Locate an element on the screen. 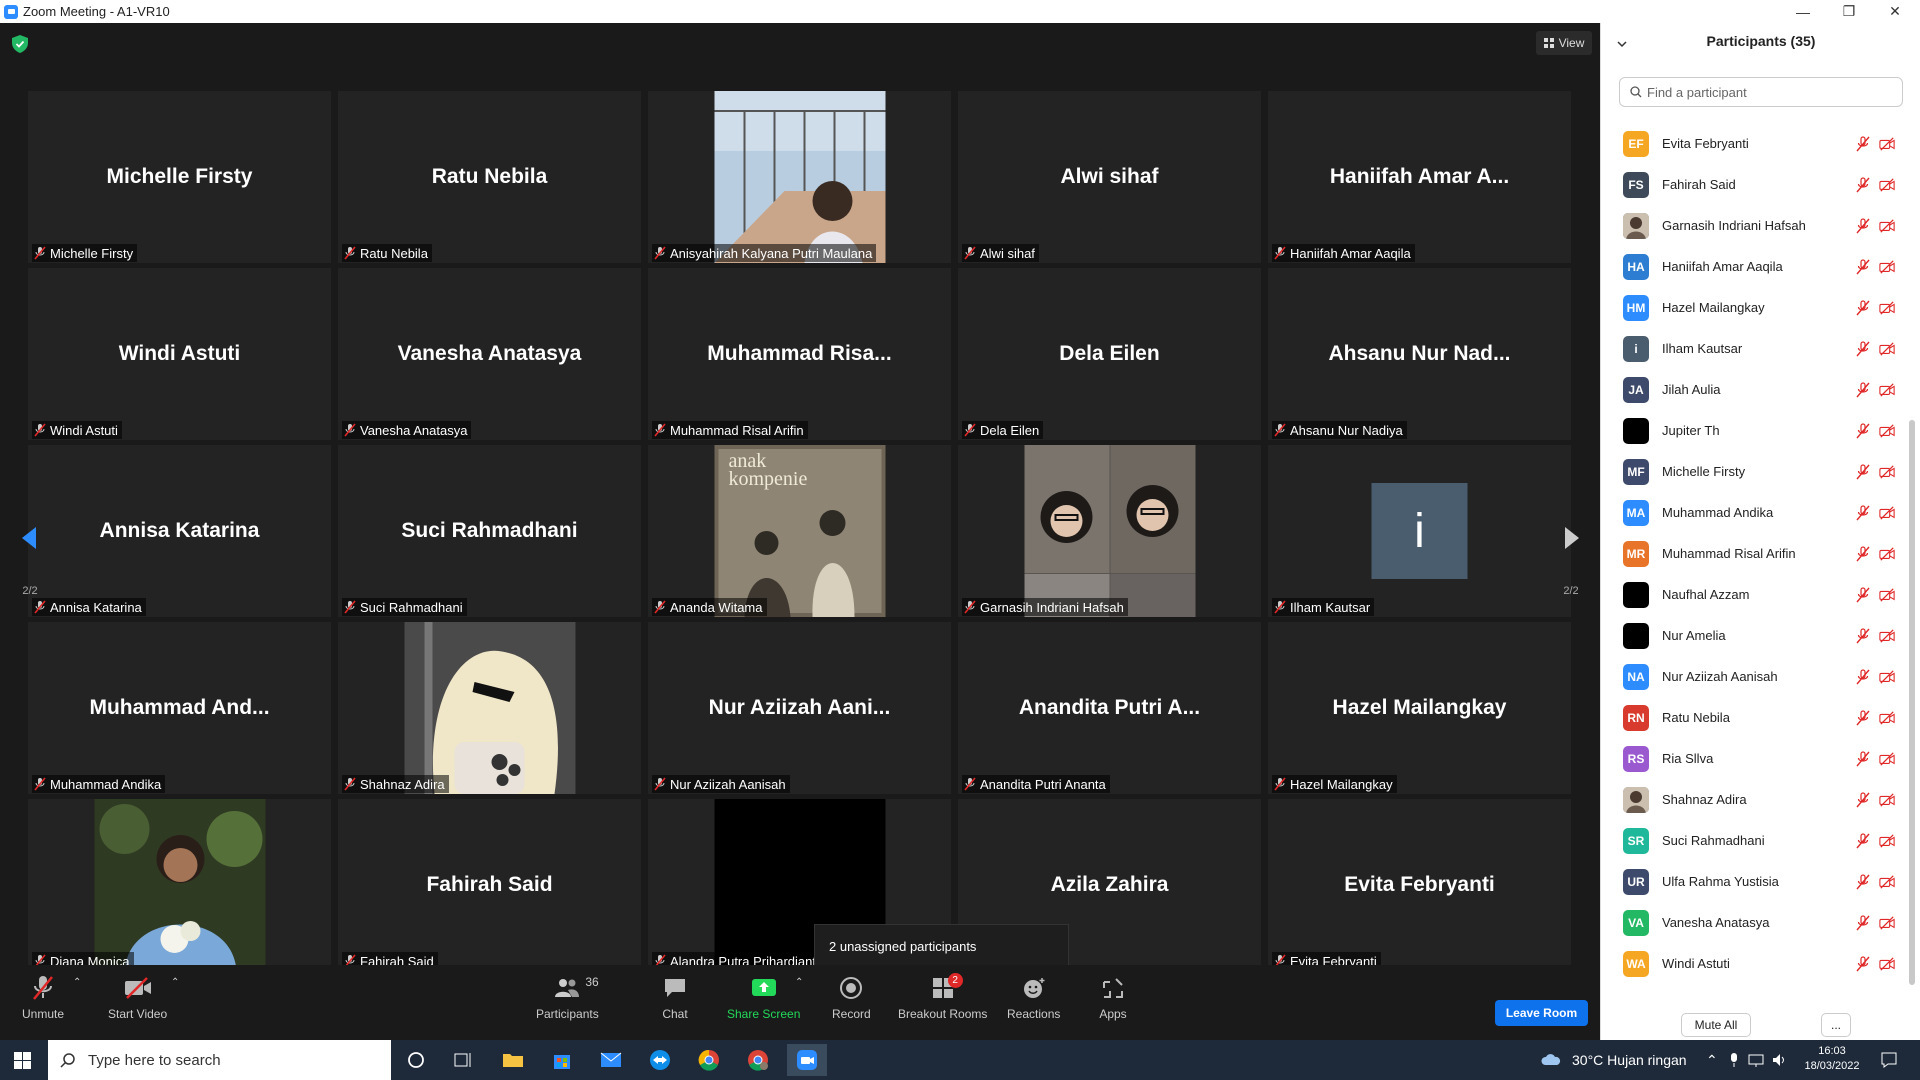 Image resolution: width=1920 pixels, height=1080 pixels. windows-start-icon is located at coordinates (22, 1060).